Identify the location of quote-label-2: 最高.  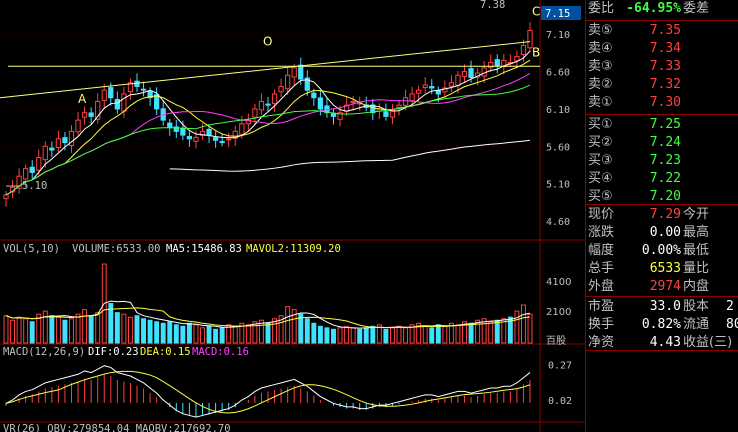
(696, 232).